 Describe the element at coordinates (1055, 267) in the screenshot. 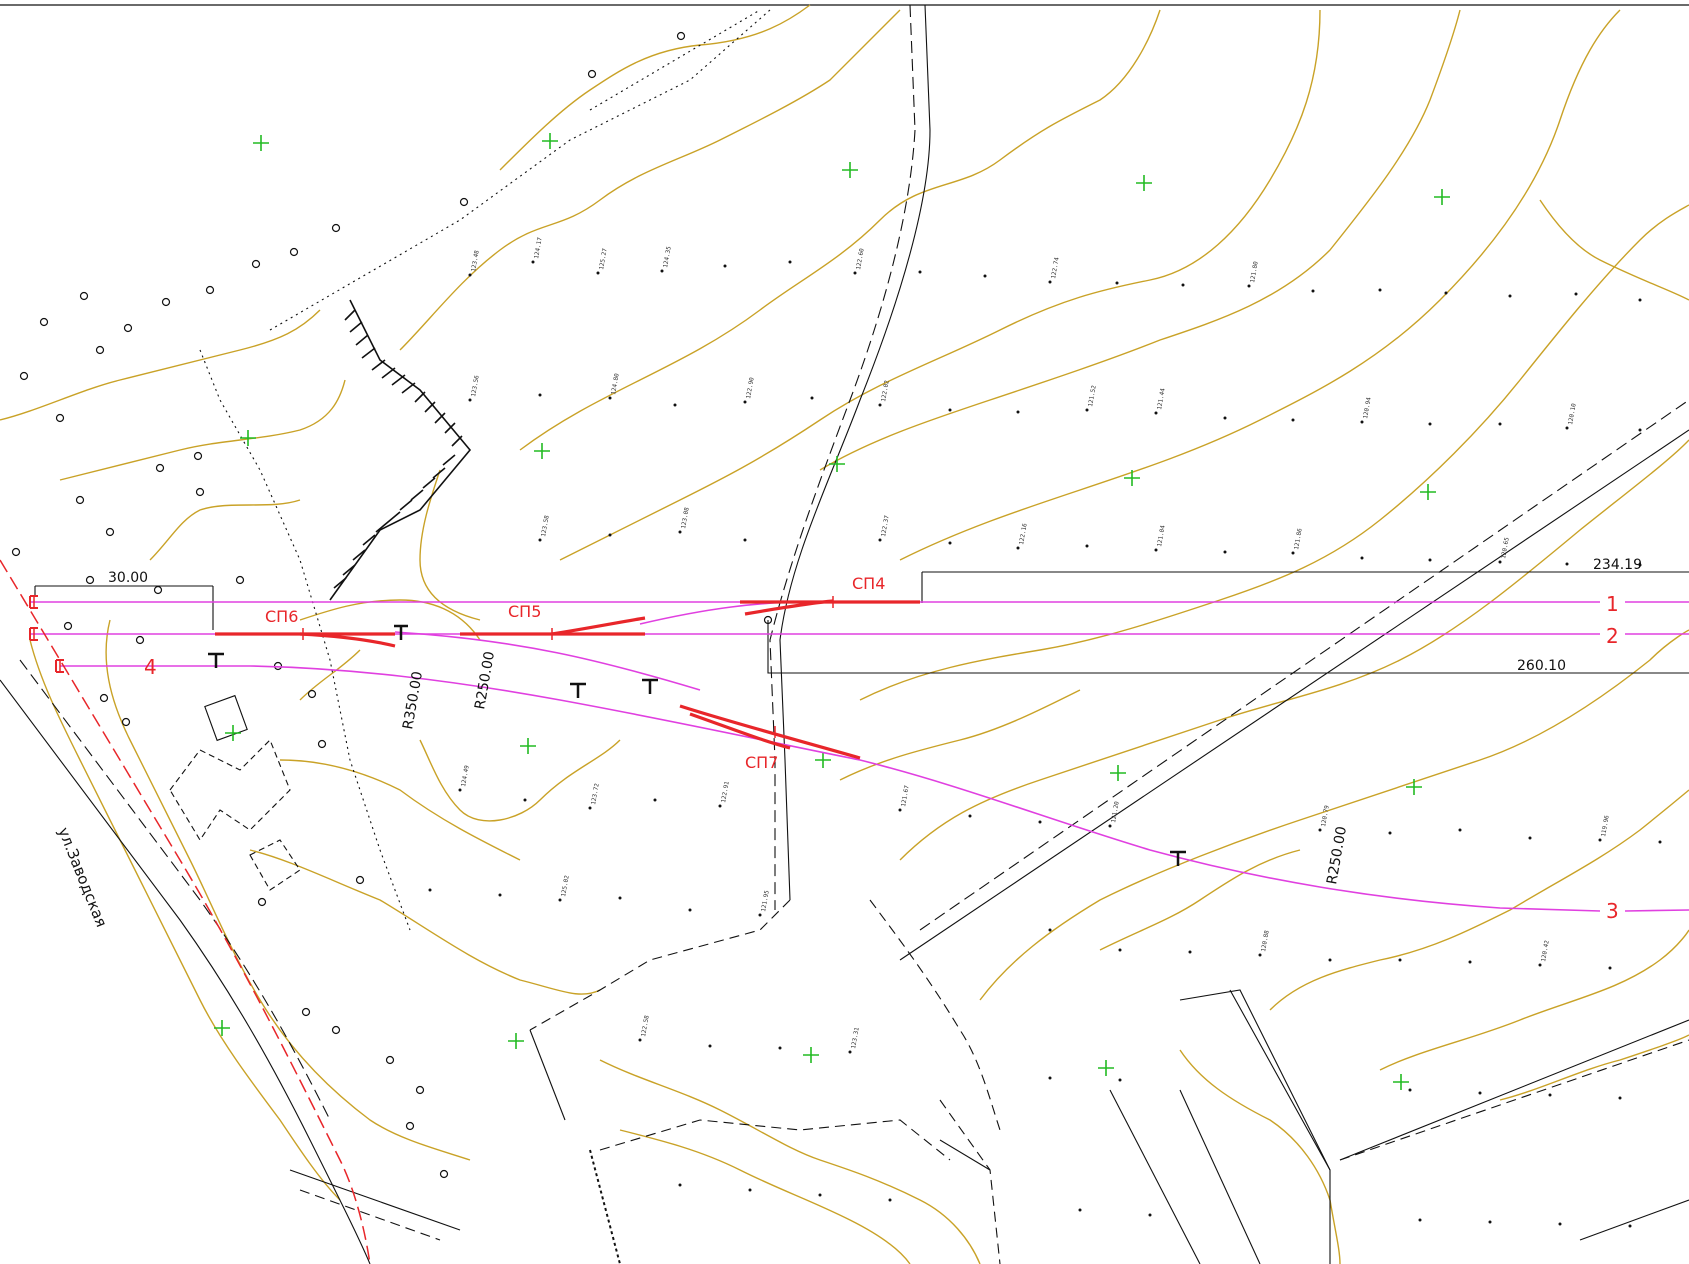

I see `elevation-label: 122.74` at that location.